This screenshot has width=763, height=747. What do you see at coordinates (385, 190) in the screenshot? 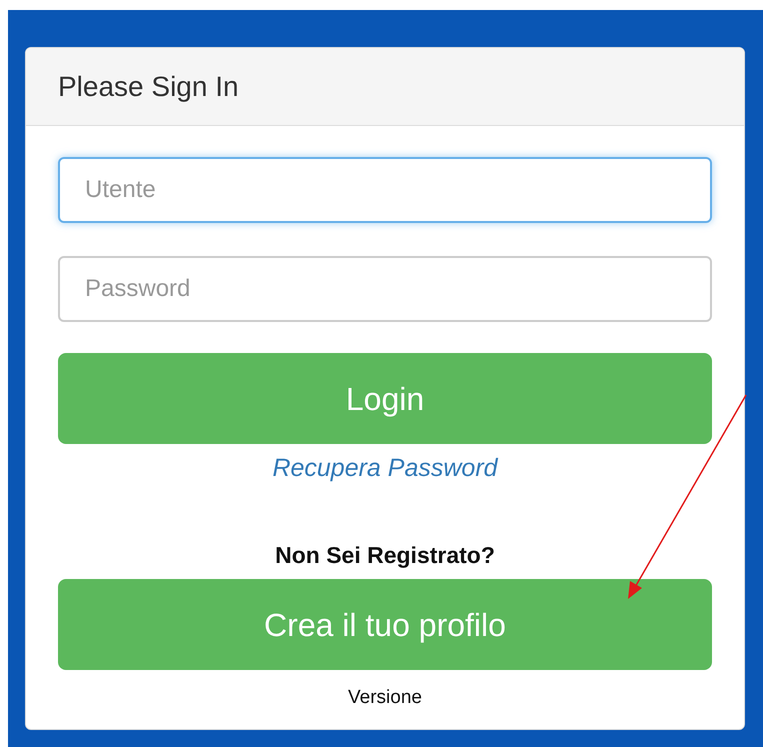
I see `input-field: Utente` at bounding box center [385, 190].